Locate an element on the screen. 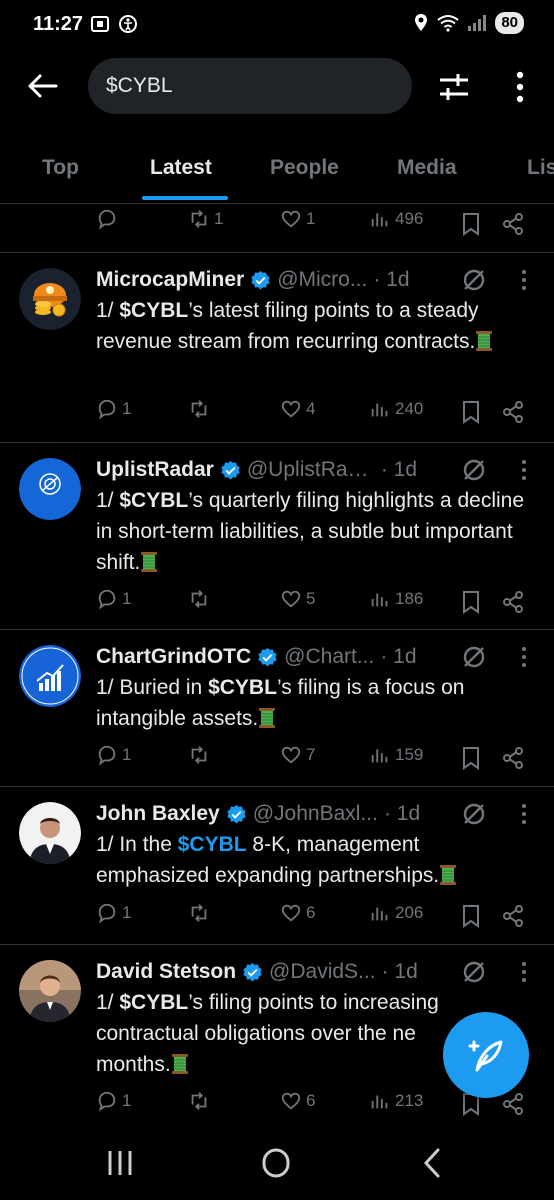 The height and width of the screenshot is (1200, 554). author-name: MicrocapMiner is located at coordinates (170, 280).